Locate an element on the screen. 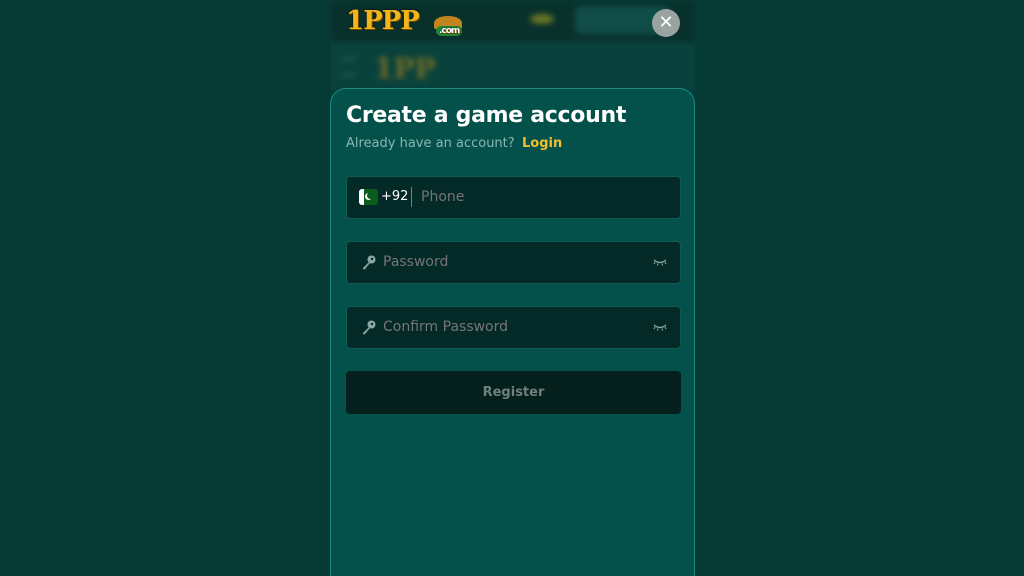 The height and width of the screenshot is (576, 1024). pakistan-flag-icon is located at coordinates (368, 197).